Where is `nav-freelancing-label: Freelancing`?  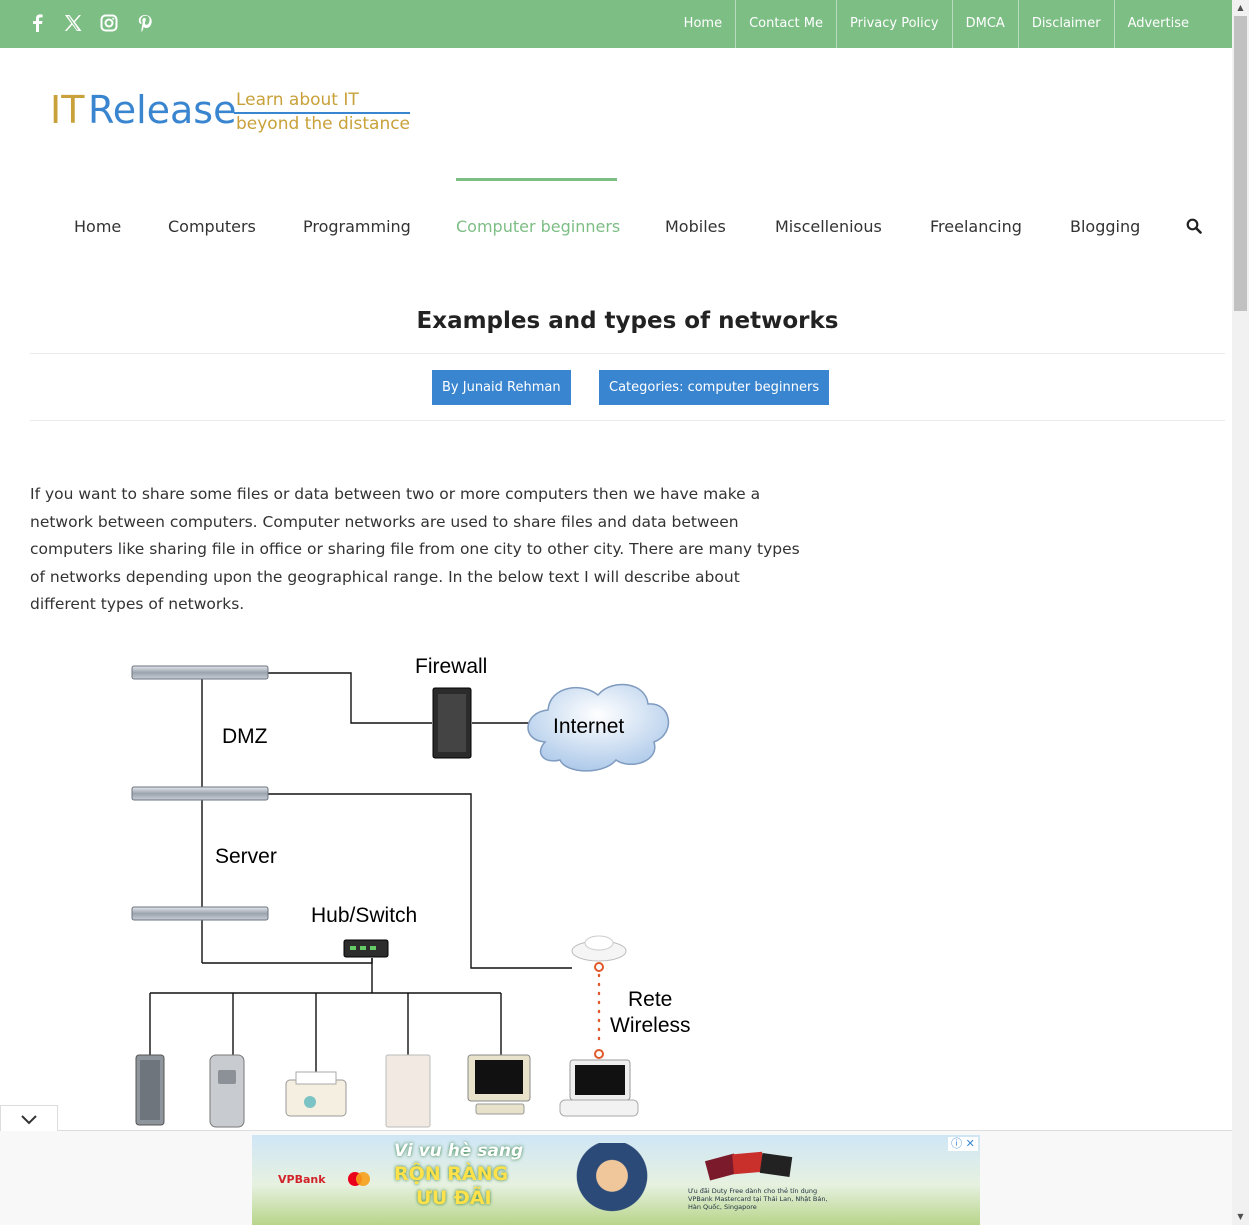
nav-freelancing-label: Freelancing is located at coordinates (976, 226).